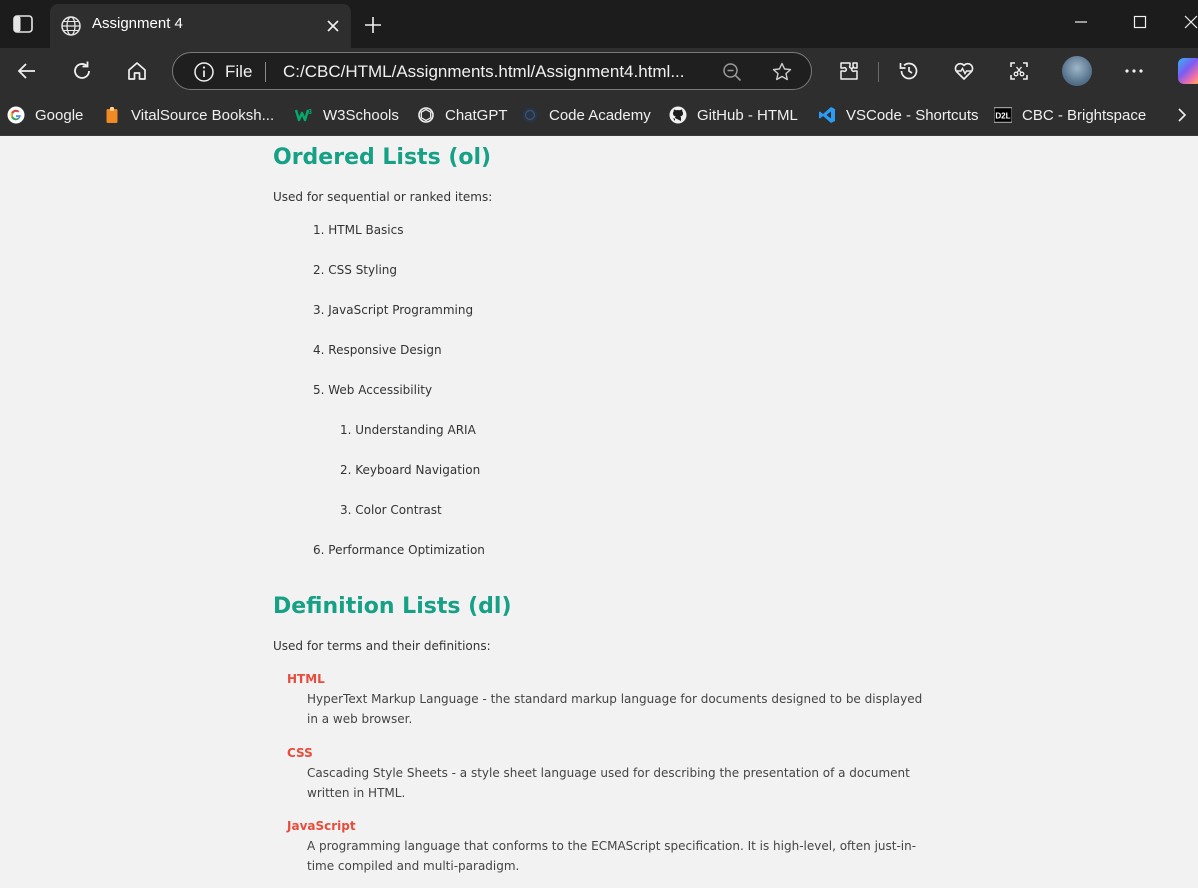 The image size is (1198, 888). I want to click on bookmark-codeacademy: Code Academy, so click(586, 115).